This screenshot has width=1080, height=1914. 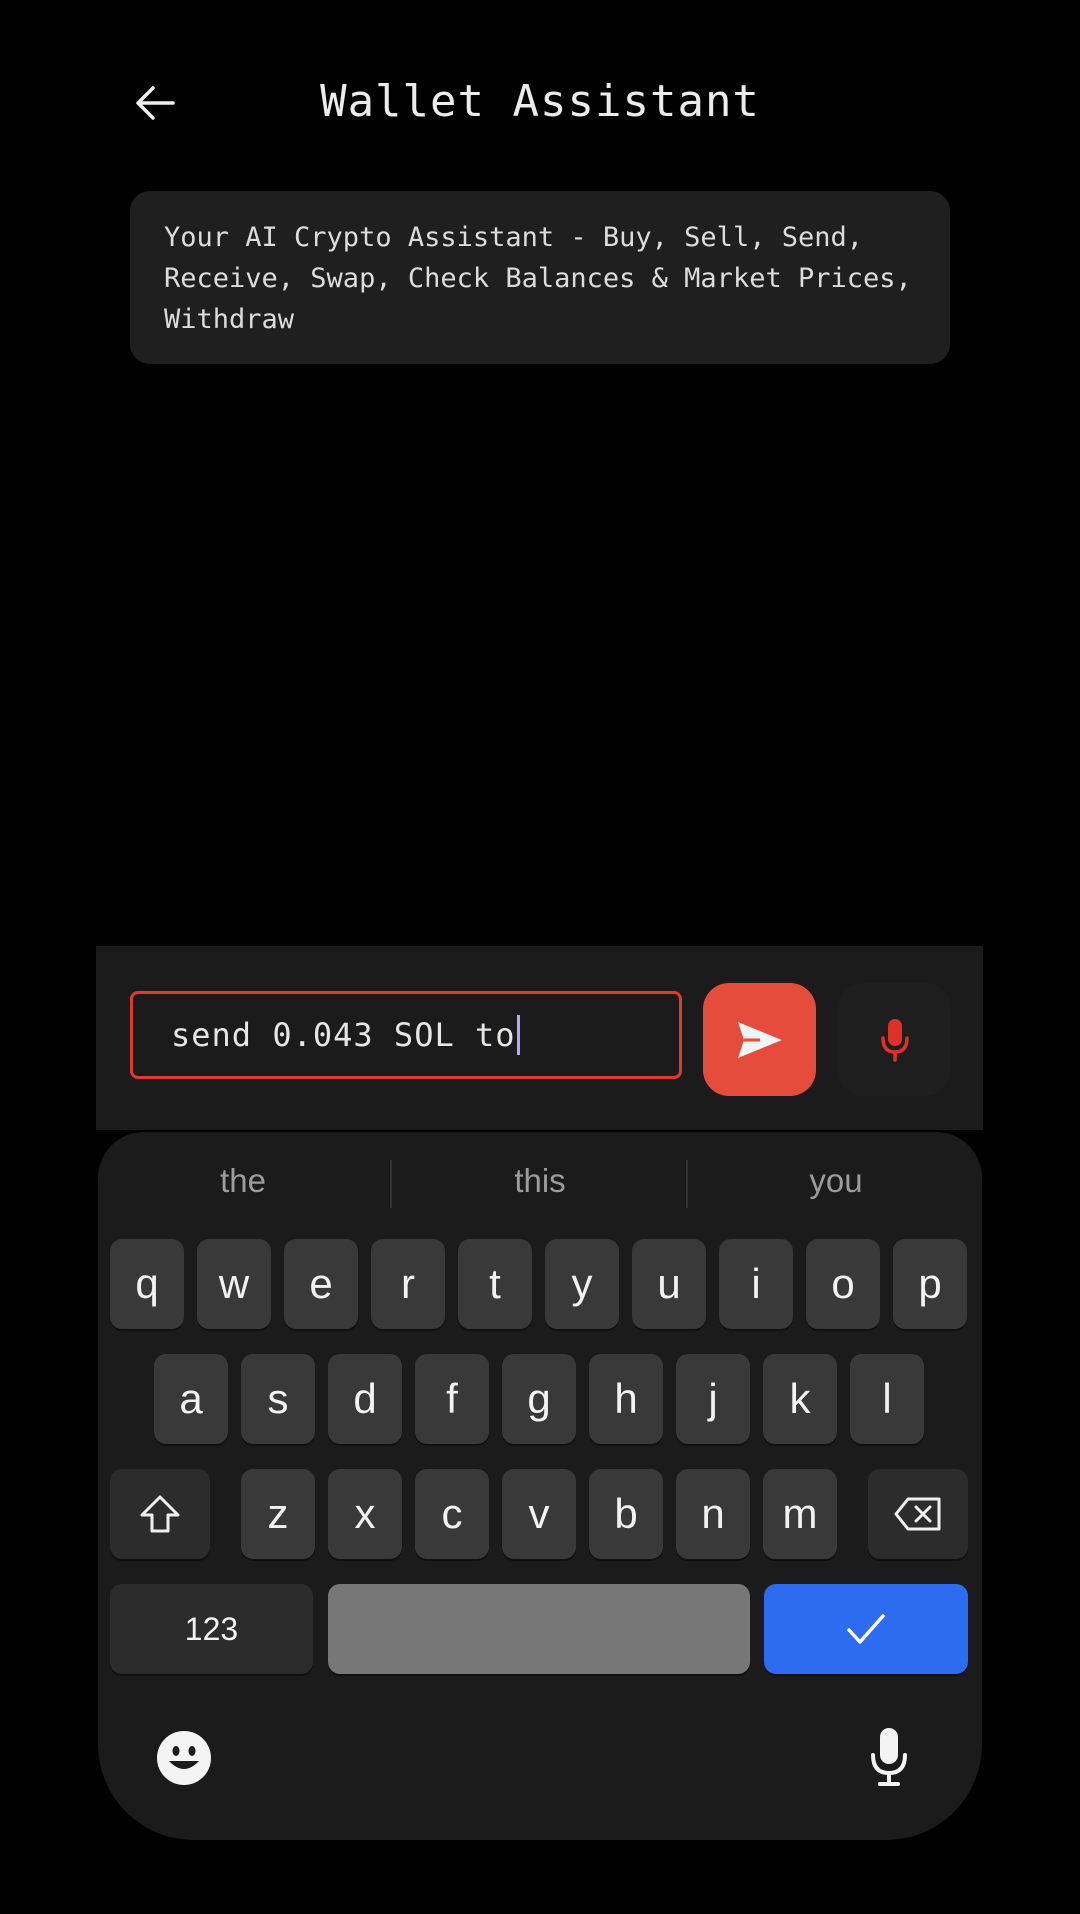 What do you see at coordinates (582, 1284) in the screenshot?
I see `key-y: y` at bounding box center [582, 1284].